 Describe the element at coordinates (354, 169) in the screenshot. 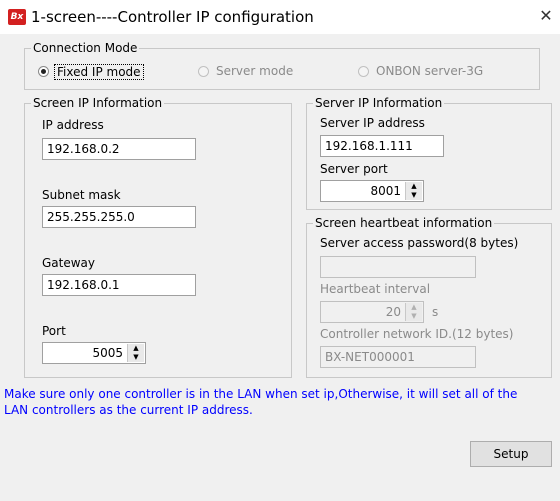

I see `server-port-label: Server port` at that location.